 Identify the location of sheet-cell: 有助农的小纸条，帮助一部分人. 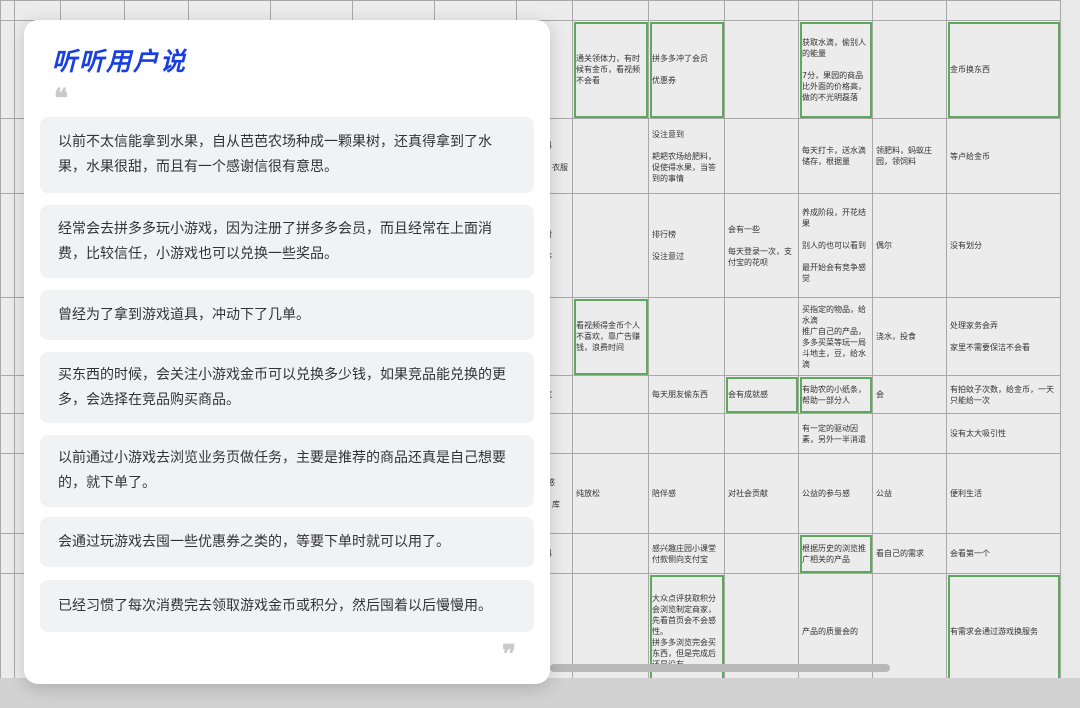
(835, 394).